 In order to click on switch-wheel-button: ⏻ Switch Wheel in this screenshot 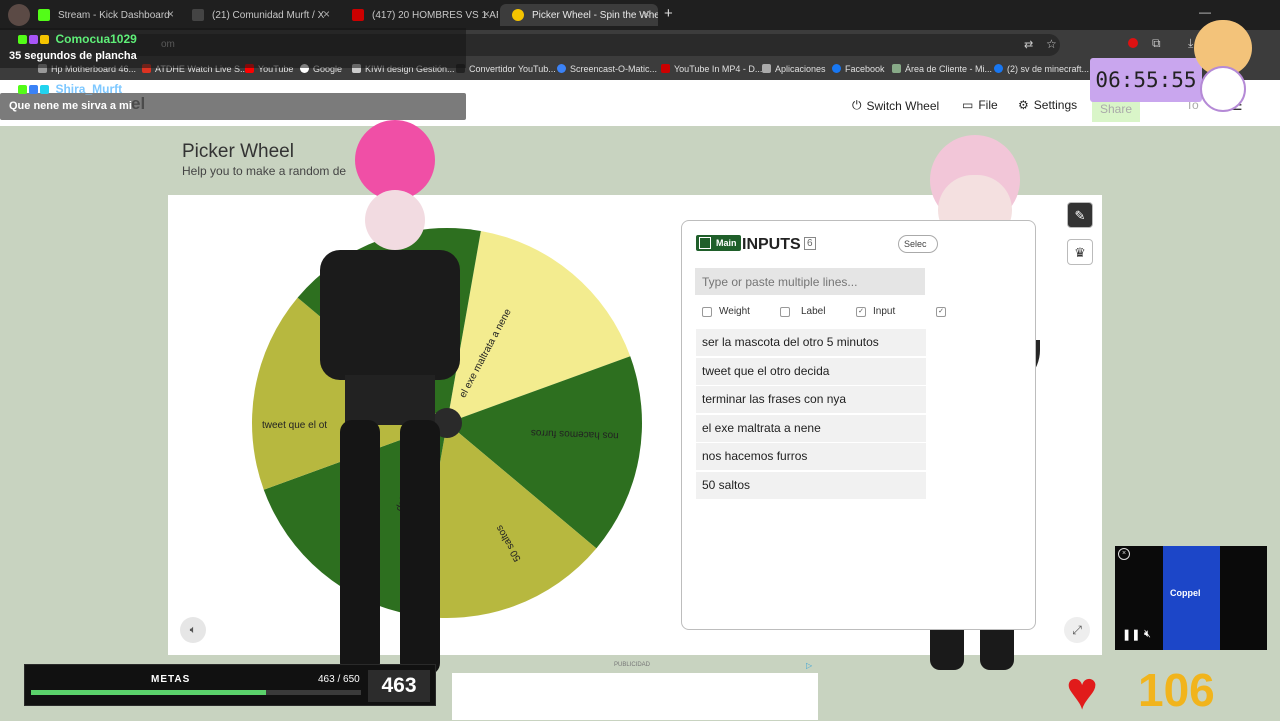, I will do `click(895, 105)`.